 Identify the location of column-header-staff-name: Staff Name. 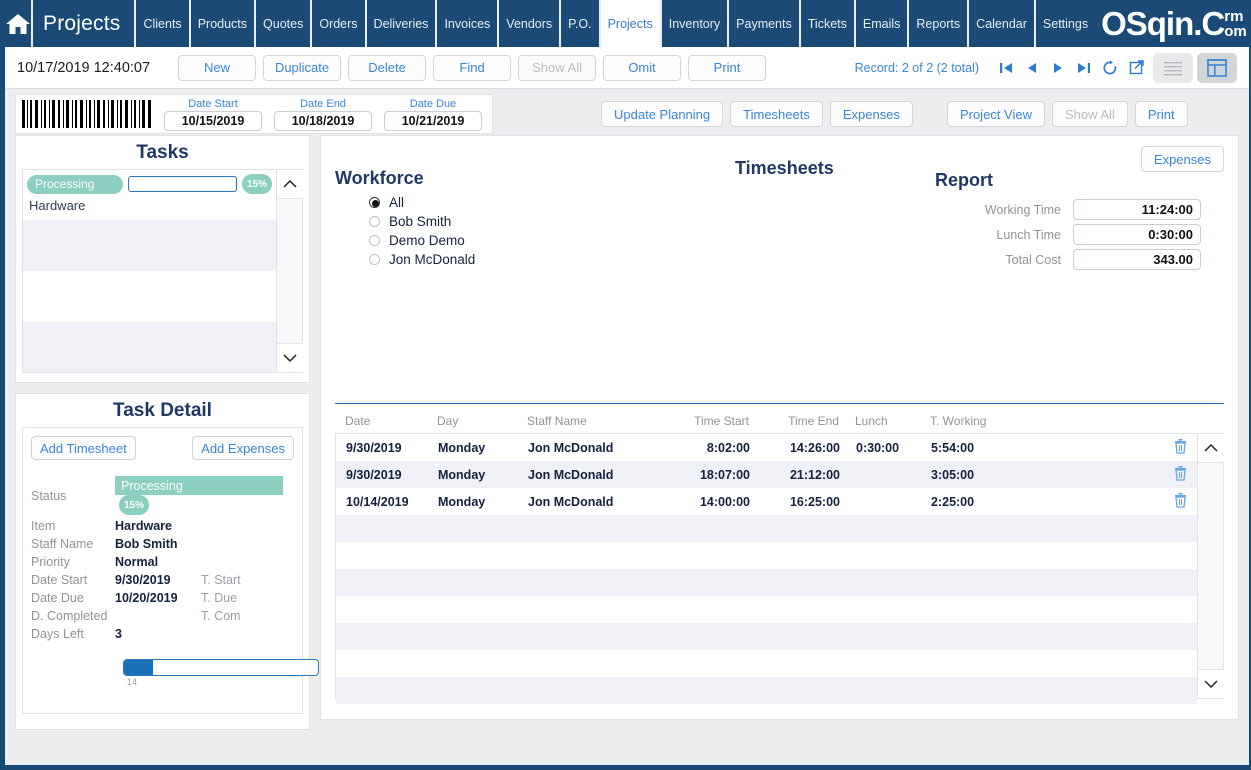
(557, 421).